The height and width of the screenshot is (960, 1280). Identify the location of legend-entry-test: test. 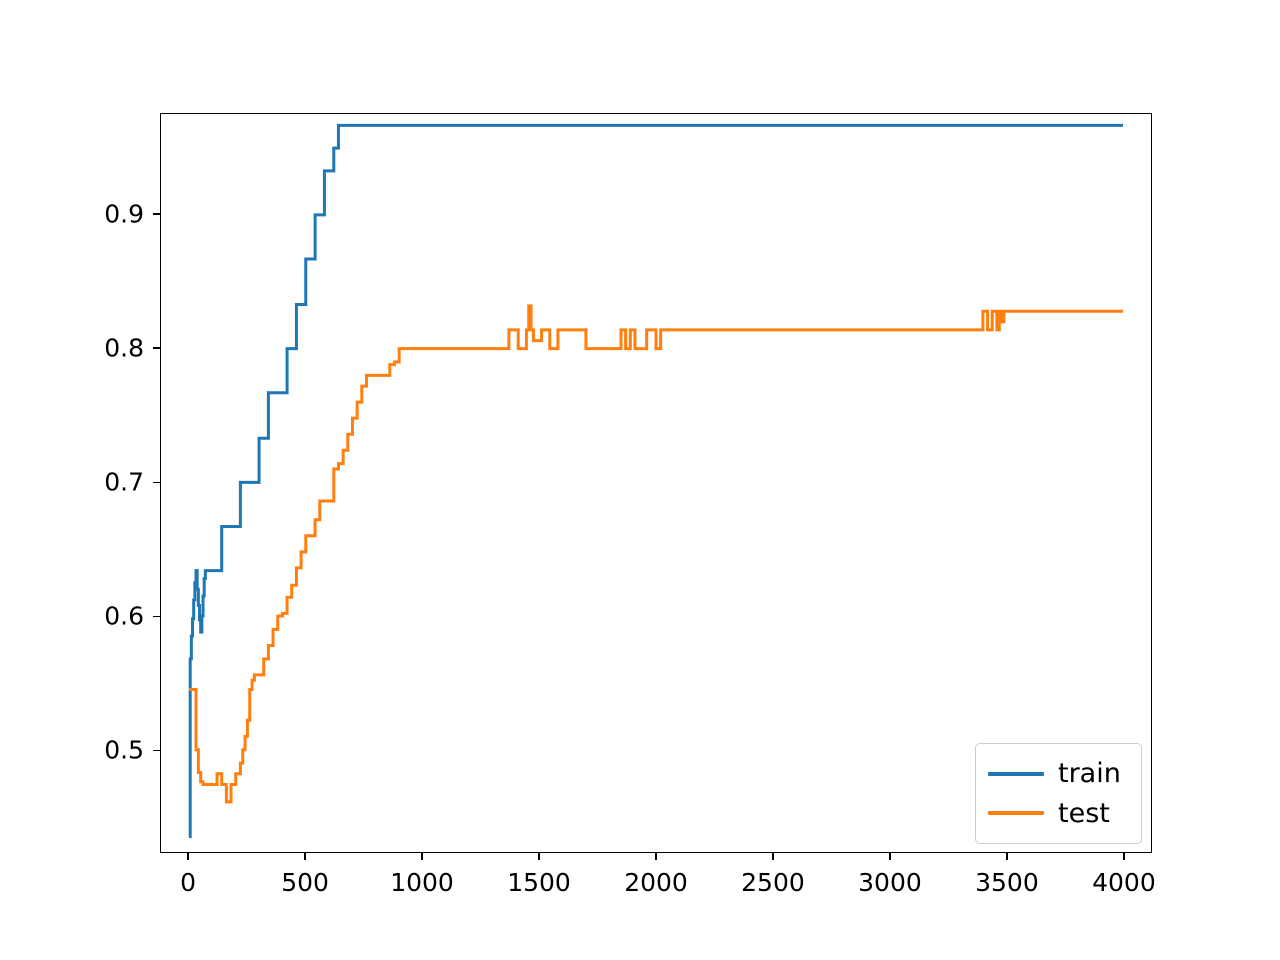
(1058, 813).